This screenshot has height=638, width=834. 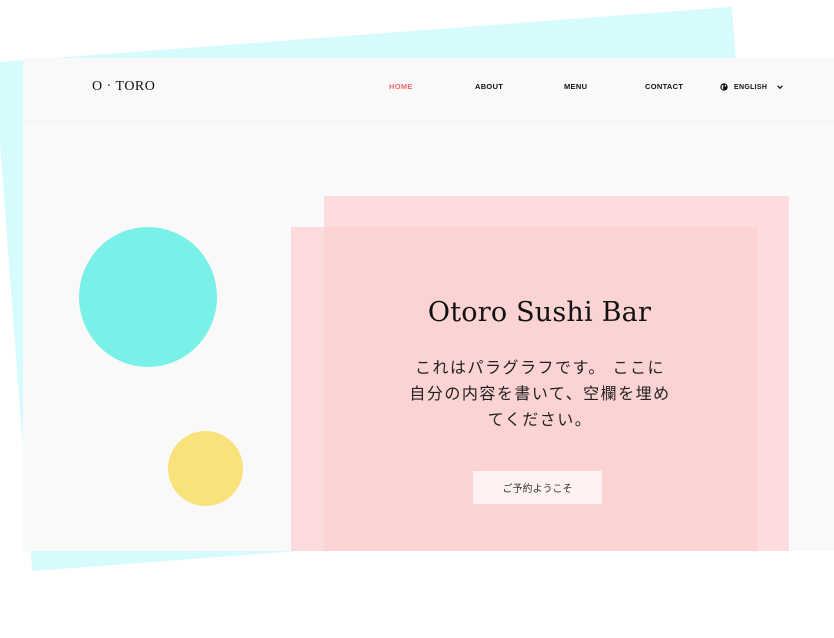 What do you see at coordinates (575, 86) in the screenshot?
I see `nav-item-menu: MENU` at bounding box center [575, 86].